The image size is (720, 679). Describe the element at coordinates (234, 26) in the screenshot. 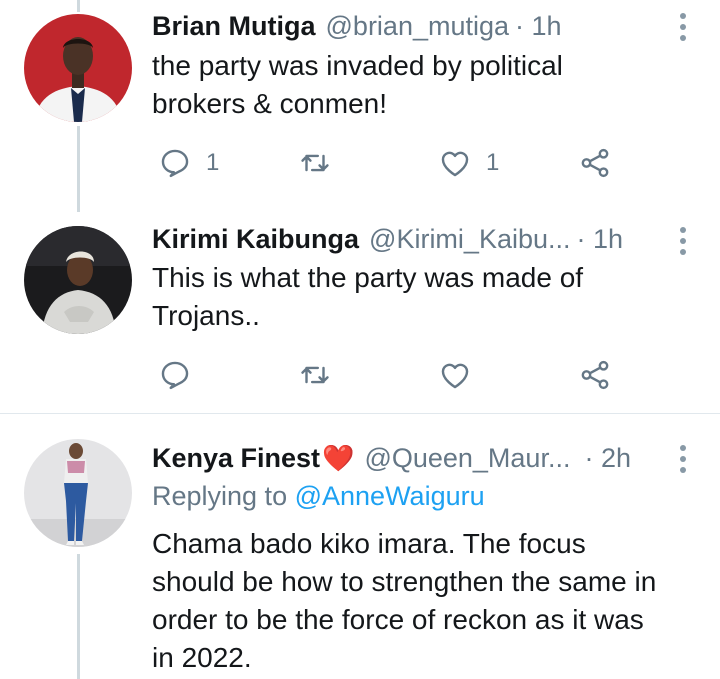

I see `author-name: Brian Mutiga` at that location.